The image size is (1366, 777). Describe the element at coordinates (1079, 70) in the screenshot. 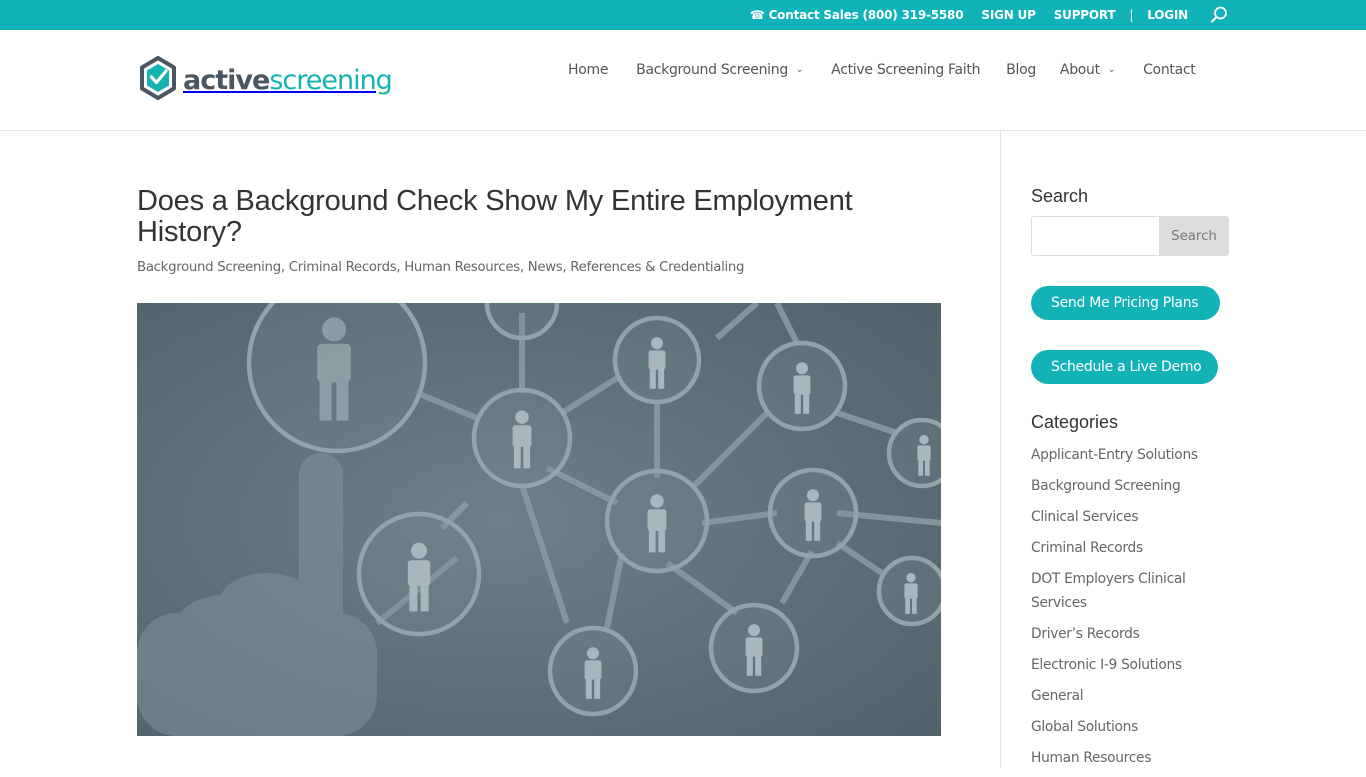

I see `nav-label: About` at that location.